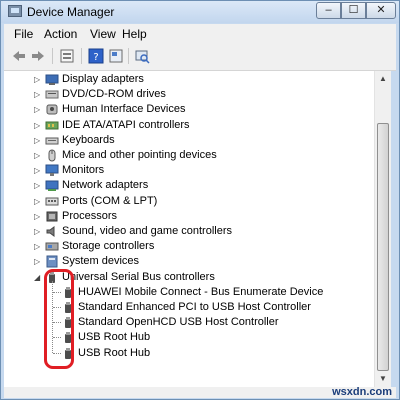  I want to click on ide-controller-icon, so click(52, 125).